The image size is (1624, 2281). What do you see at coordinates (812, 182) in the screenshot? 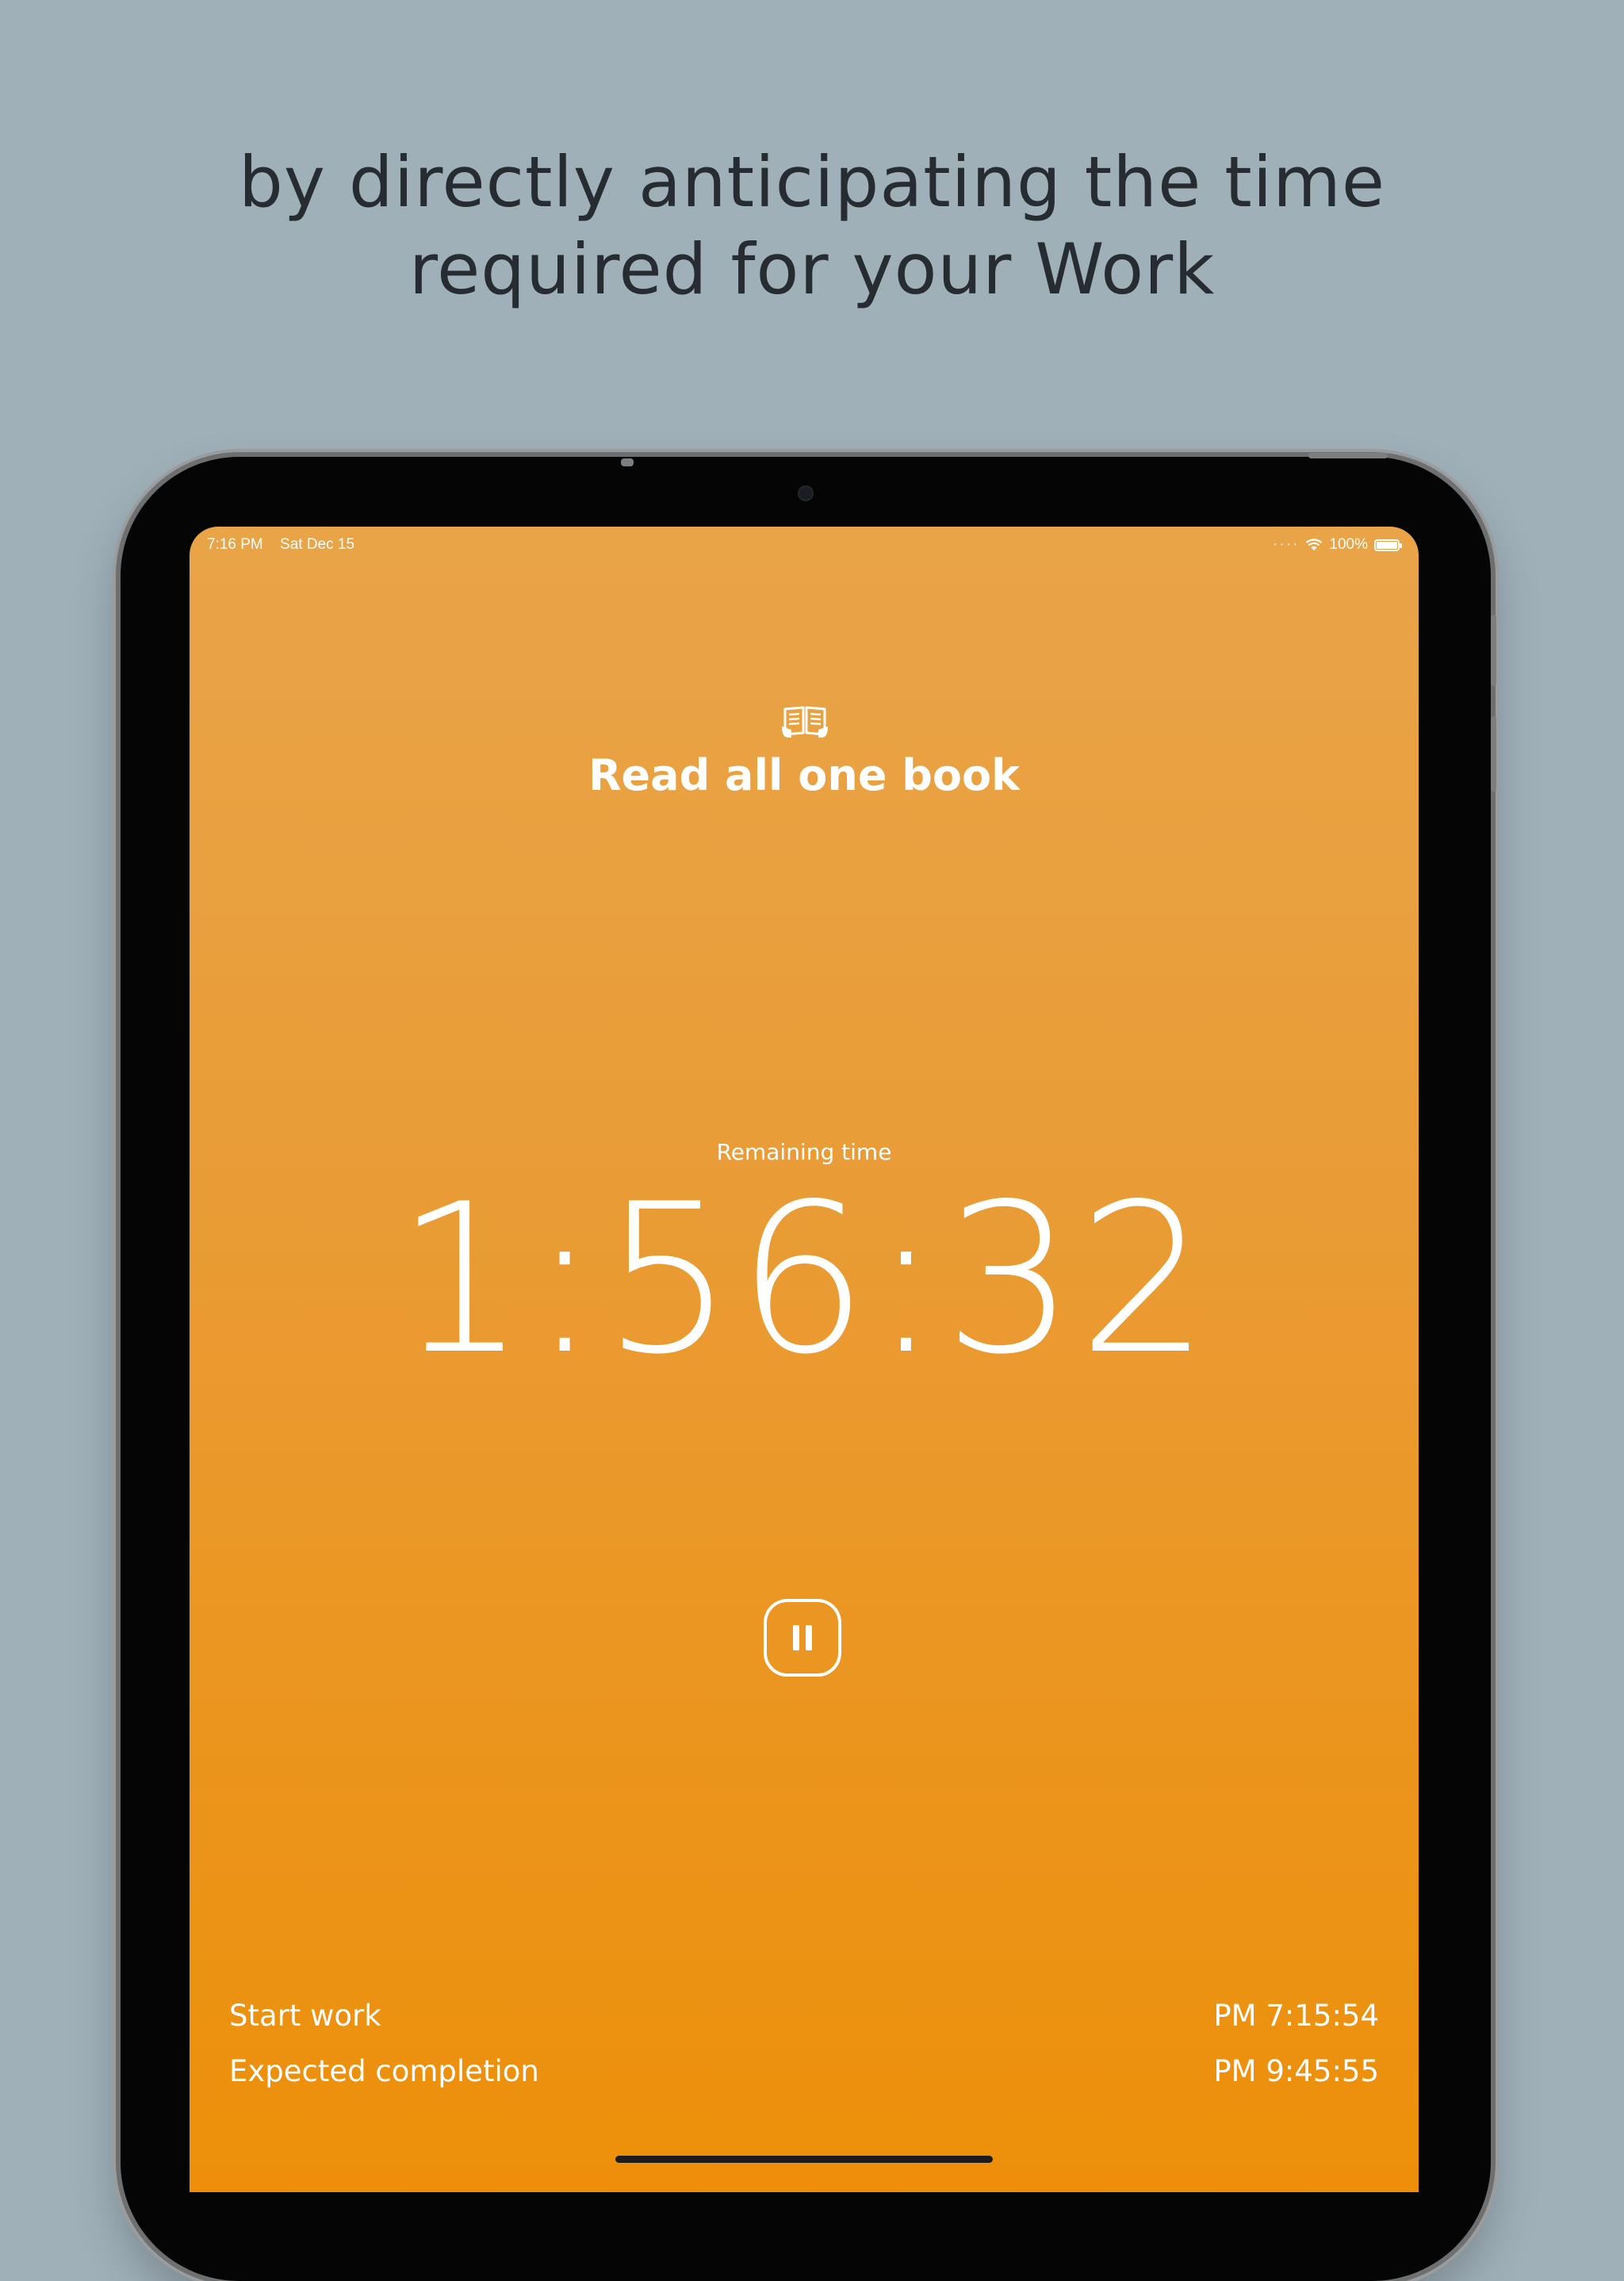
I see `headline-line-1: by directly anticipating the time` at bounding box center [812, 182].